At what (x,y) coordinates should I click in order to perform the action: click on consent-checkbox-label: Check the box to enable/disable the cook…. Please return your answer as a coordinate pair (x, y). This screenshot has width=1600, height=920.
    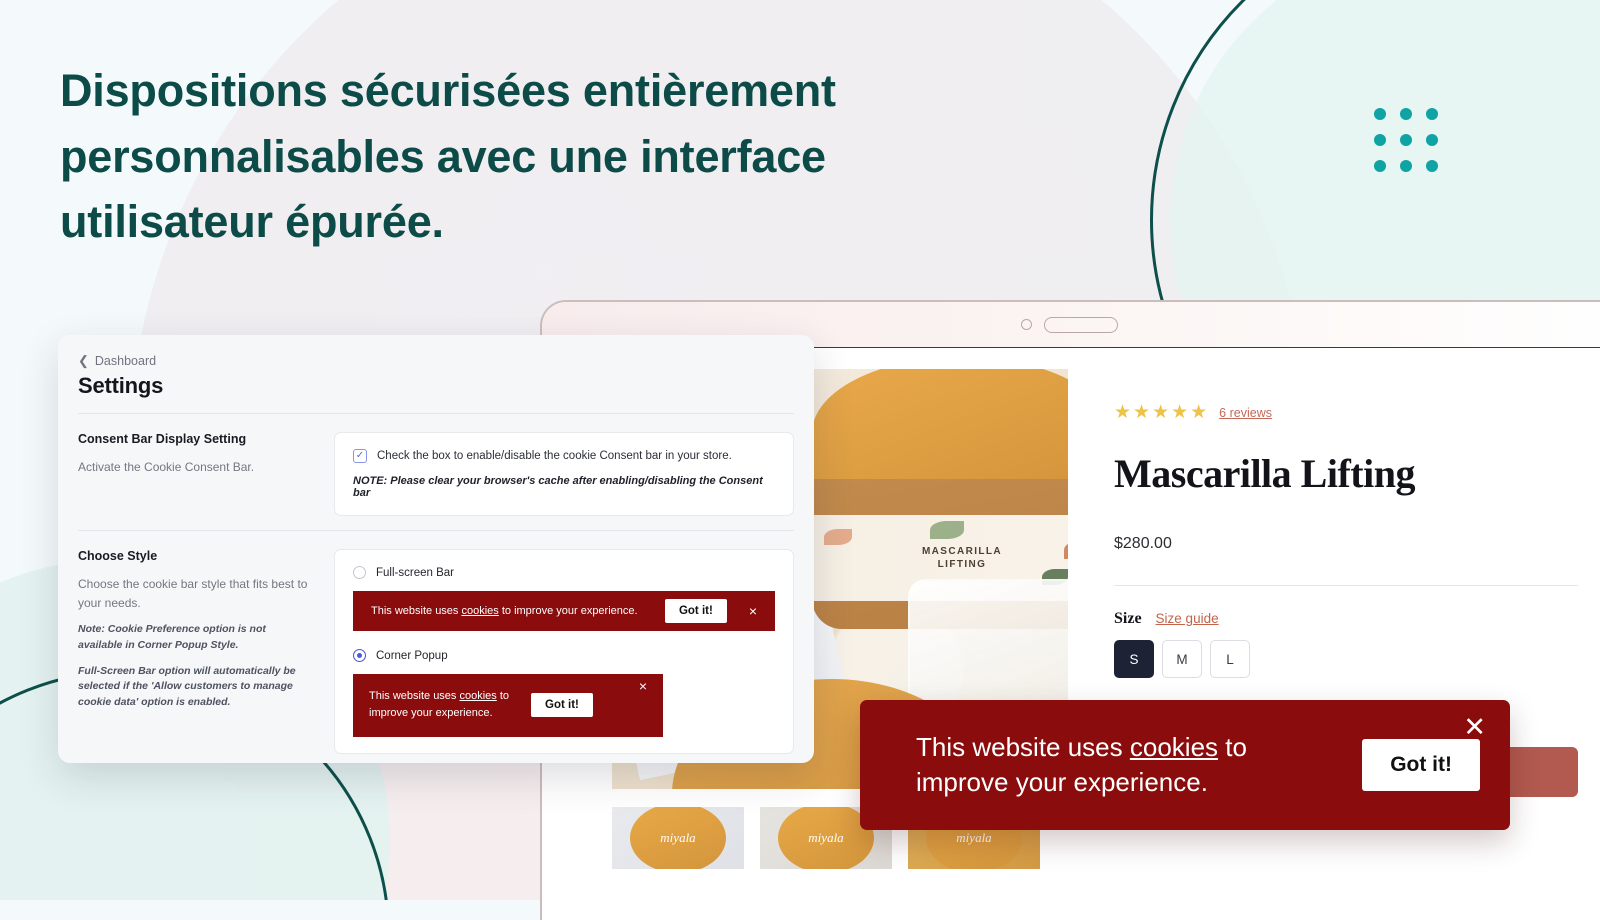
    Looking at the image, I should click on (554, 456).